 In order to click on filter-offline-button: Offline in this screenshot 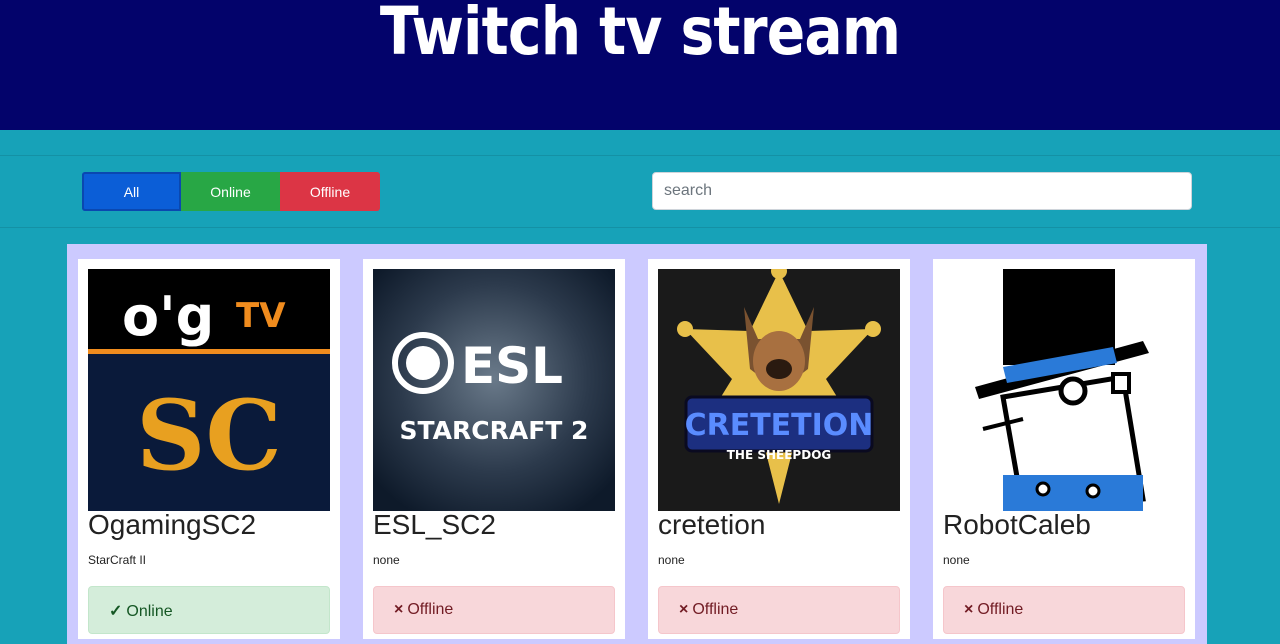, I will do `click(330, 191)`.